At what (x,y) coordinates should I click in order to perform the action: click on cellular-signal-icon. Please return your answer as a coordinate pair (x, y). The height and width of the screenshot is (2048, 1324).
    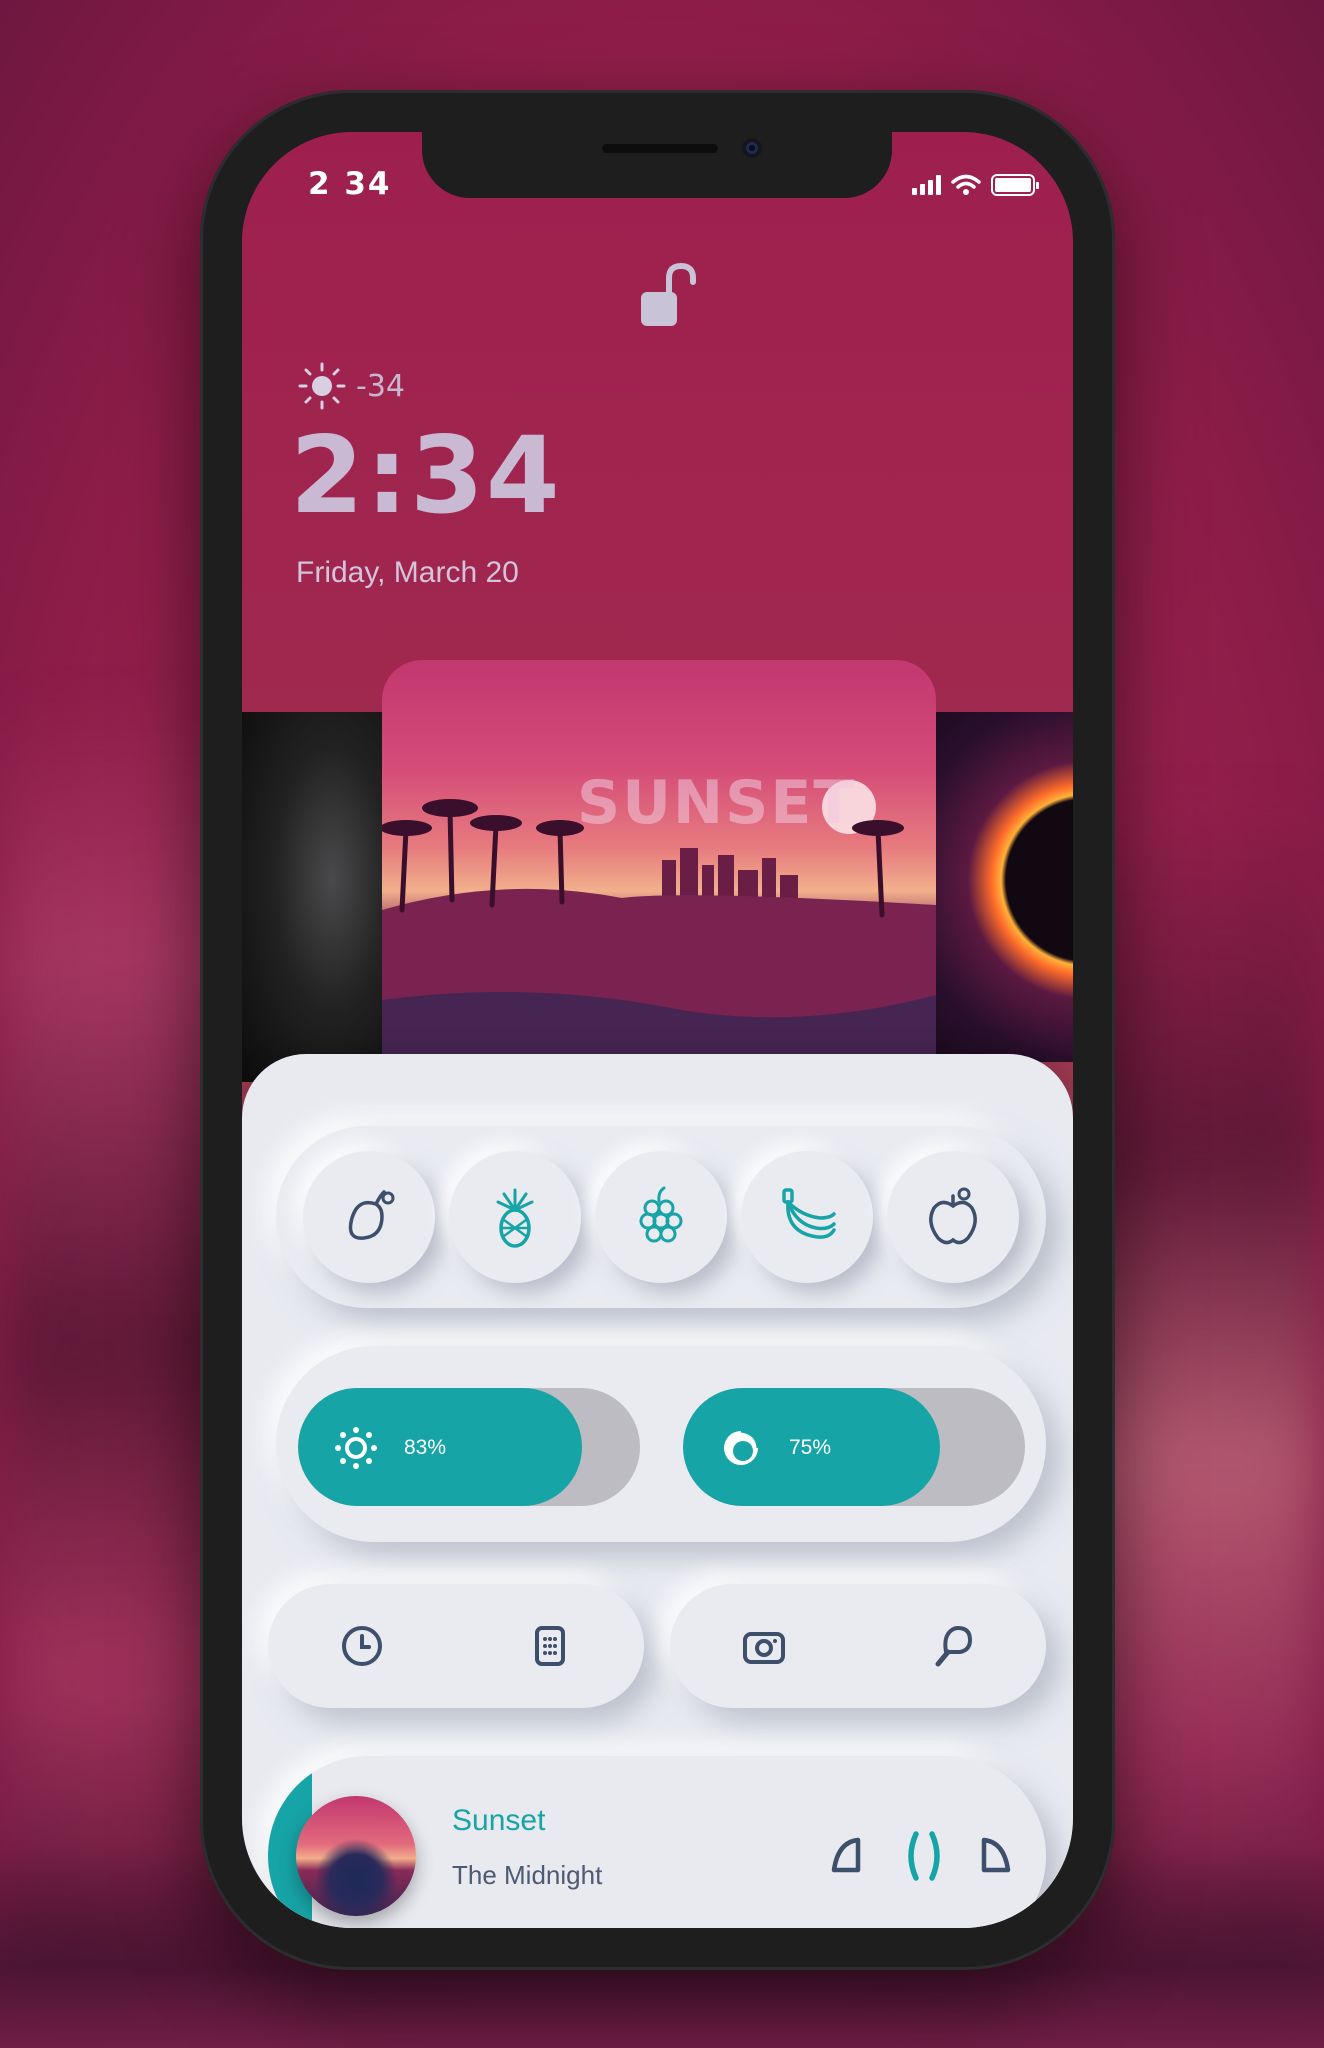
    Looking at the image, I should click on (926, 185).